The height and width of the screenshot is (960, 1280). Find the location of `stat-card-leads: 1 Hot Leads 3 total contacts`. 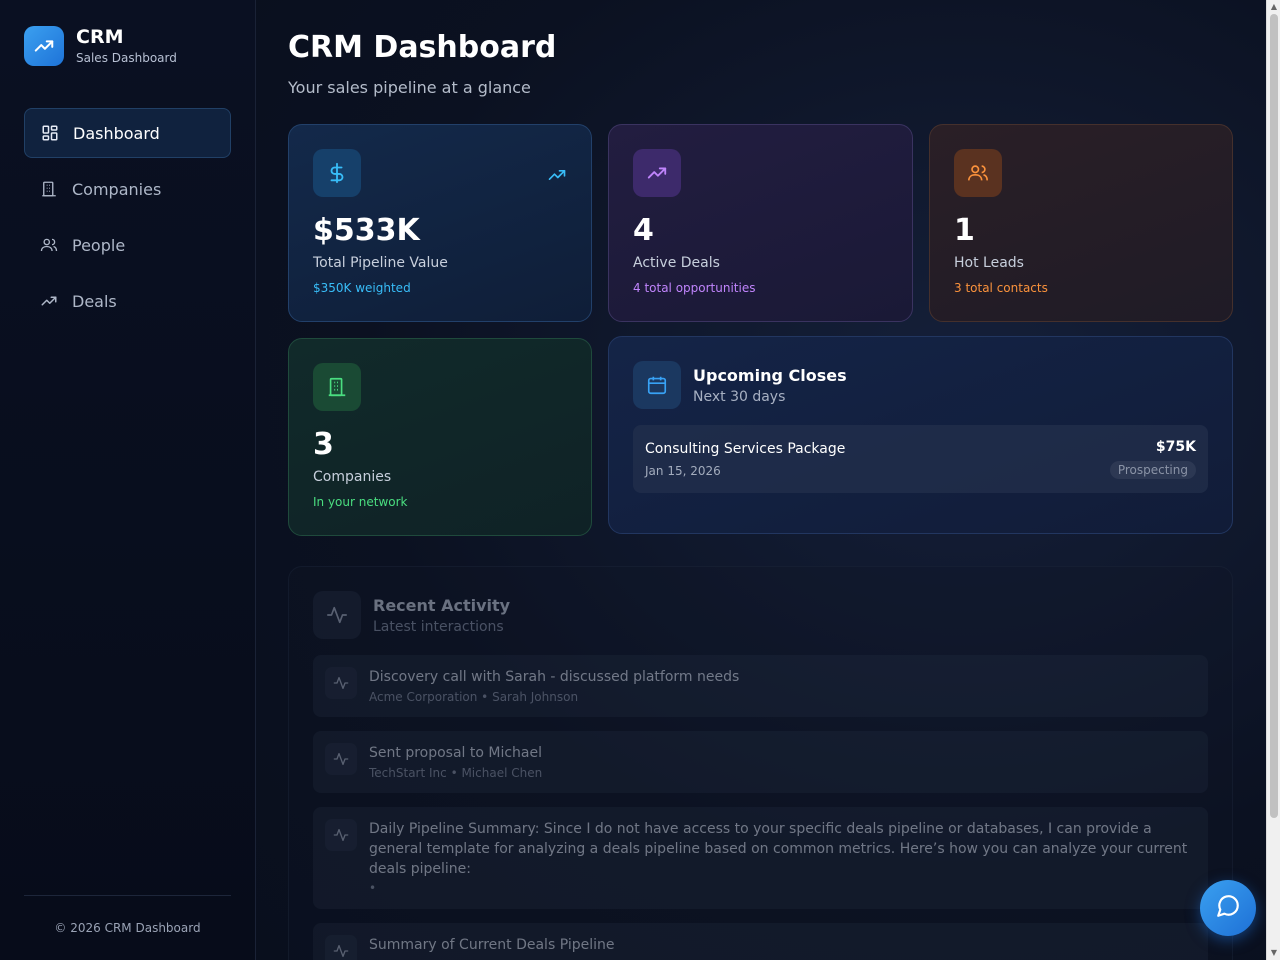

stat-card-leads: 1 Hot Leads 3 total contacts is located at coordinates (1081, 223).